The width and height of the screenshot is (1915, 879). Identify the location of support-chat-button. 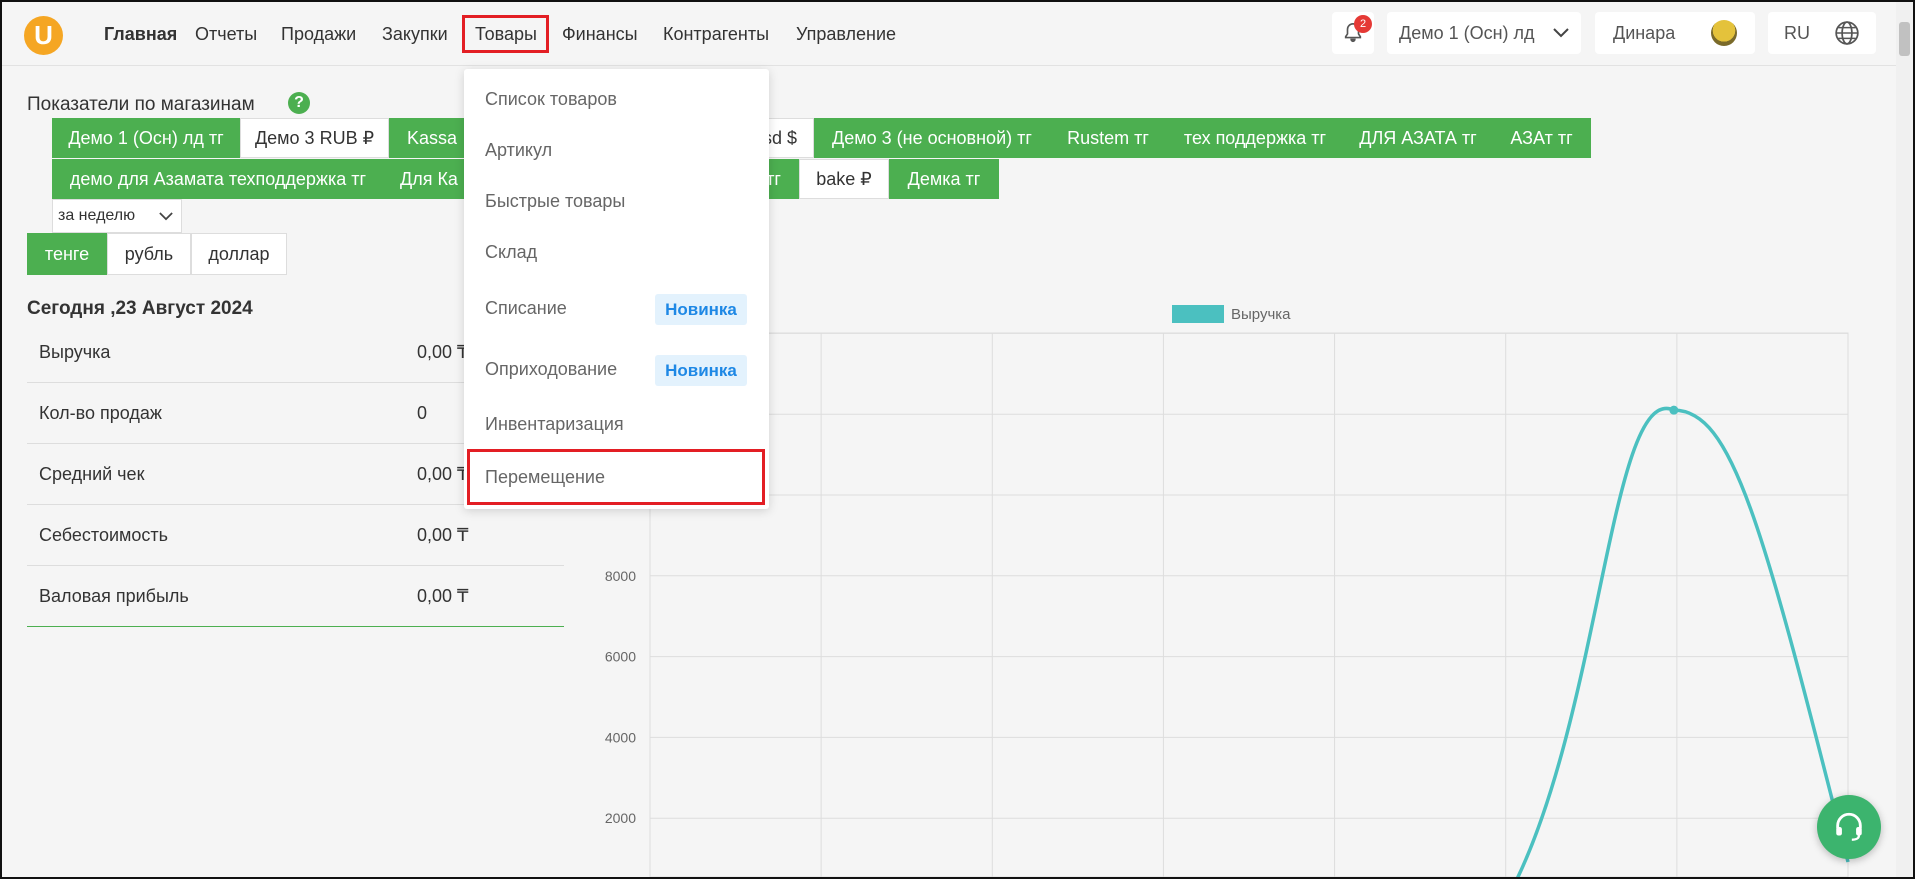
(1849, 827).